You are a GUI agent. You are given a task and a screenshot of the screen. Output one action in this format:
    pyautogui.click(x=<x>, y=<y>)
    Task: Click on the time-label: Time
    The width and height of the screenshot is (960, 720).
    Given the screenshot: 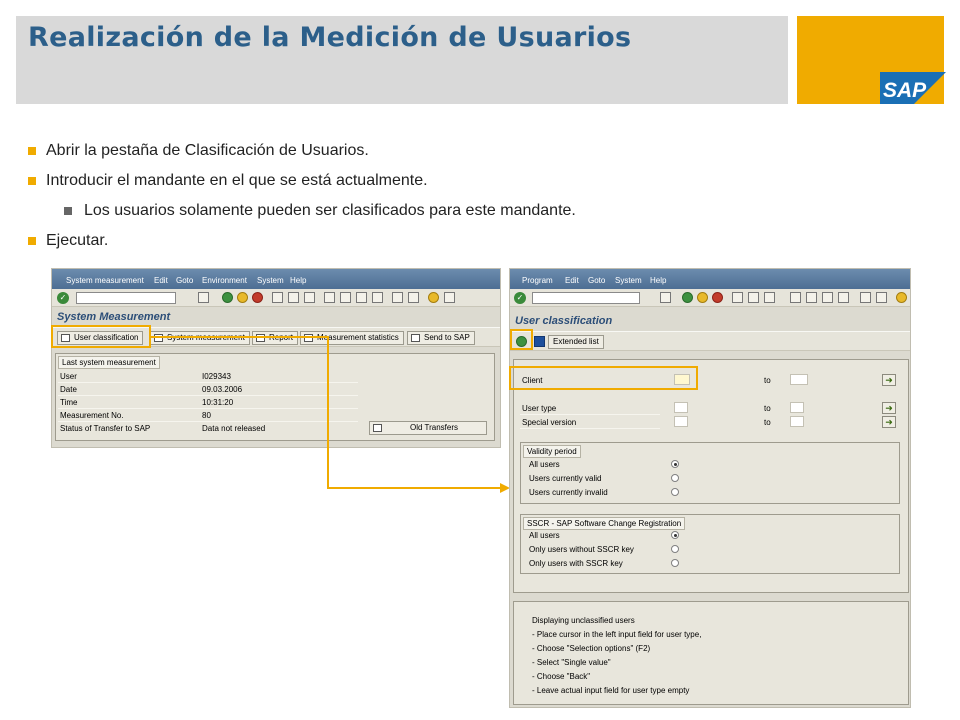 What is the action you would take?
    pyautogui.click(x=69, y=402)
    